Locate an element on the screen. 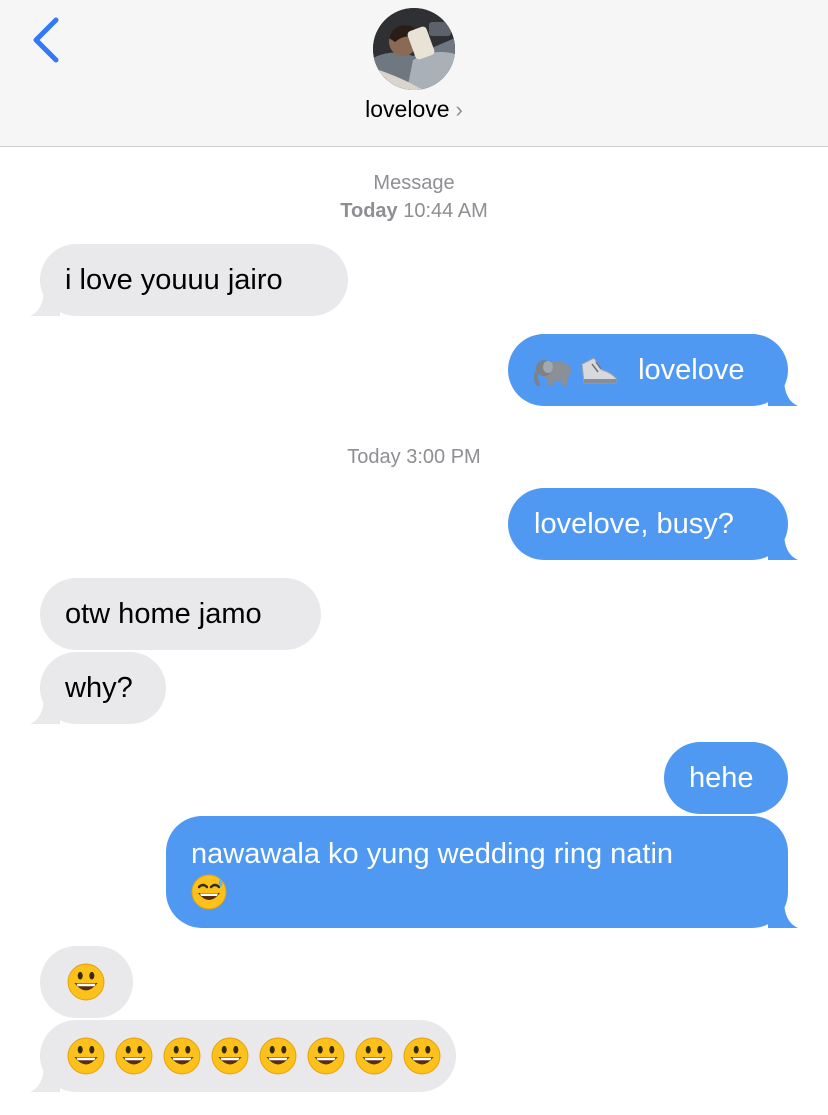 The height and width of the screenshot is (1115, 828). conversation-header: lovelove › is located at coordinates (414, 73).